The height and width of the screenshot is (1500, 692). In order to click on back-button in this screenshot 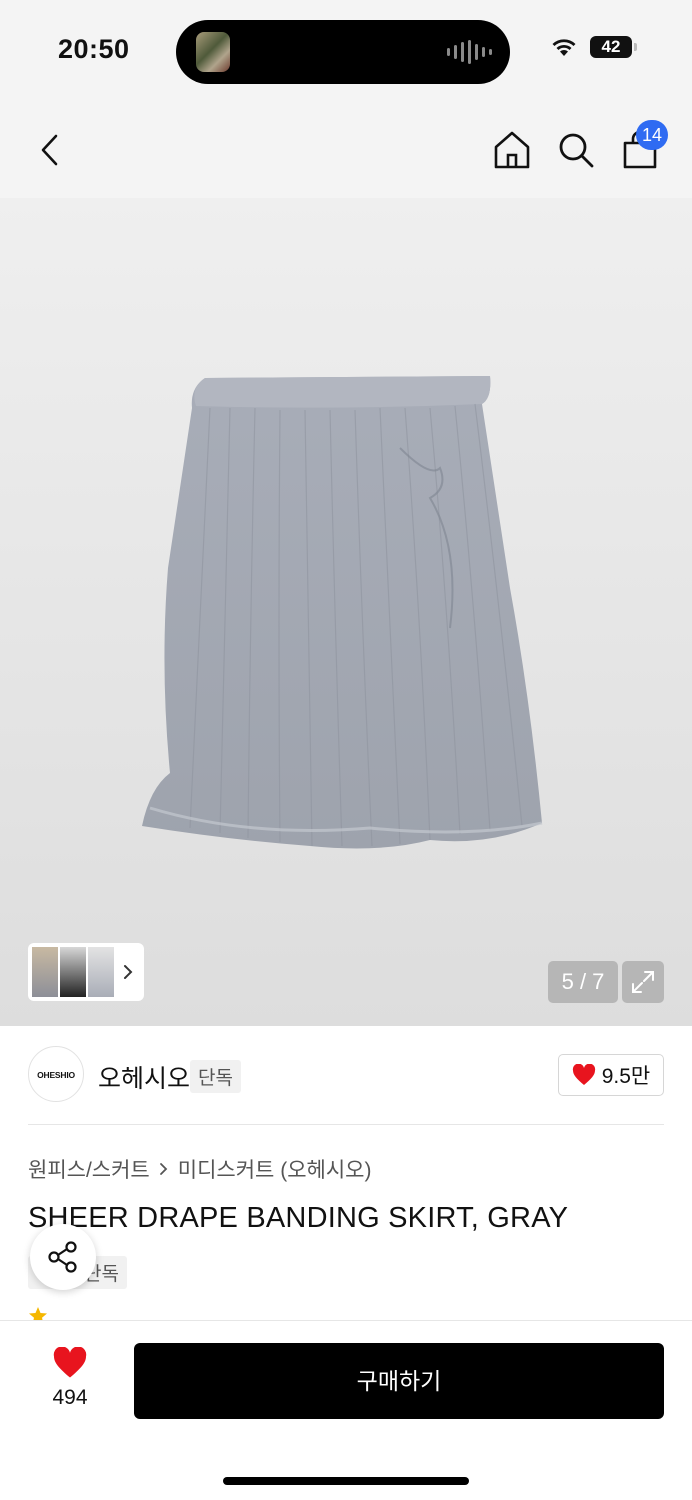, I will do `click(50, 150)`.